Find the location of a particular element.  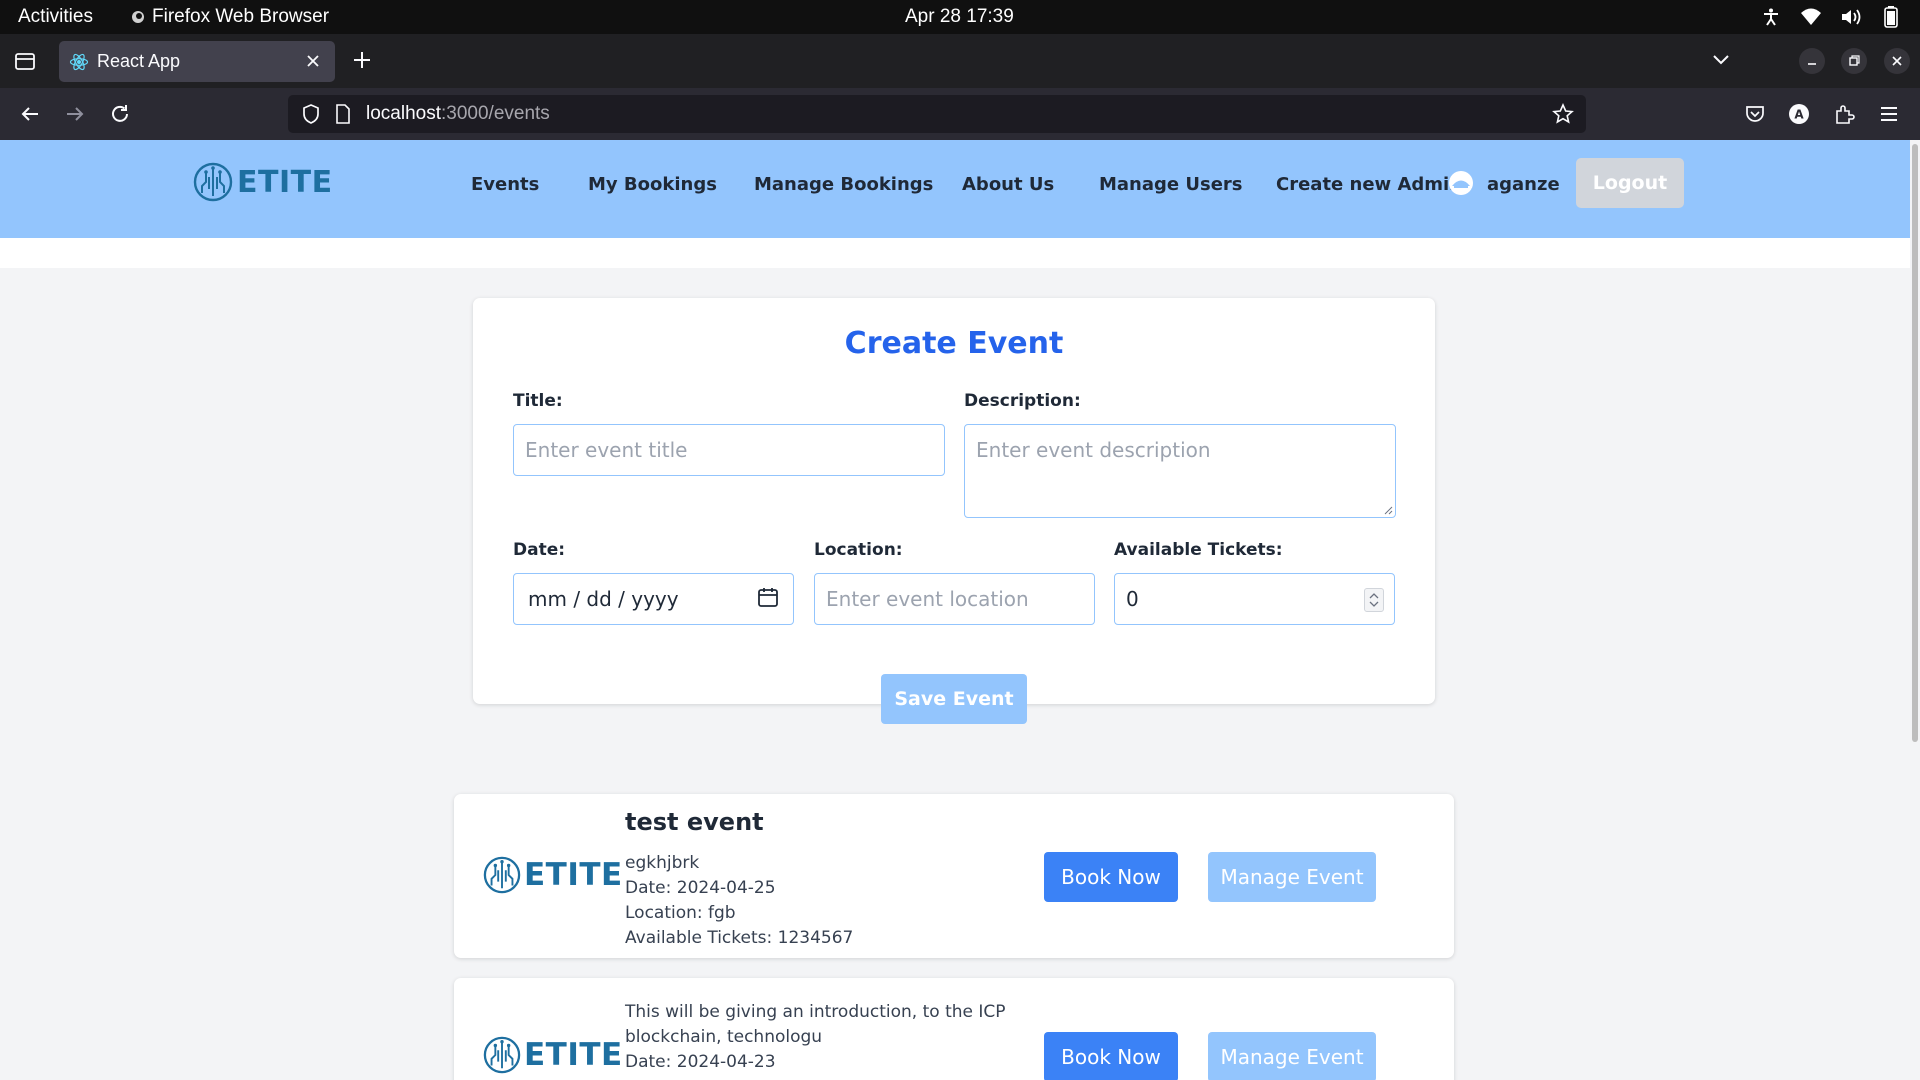

tickets-value: 0 is located at coordinates (1132, 599).